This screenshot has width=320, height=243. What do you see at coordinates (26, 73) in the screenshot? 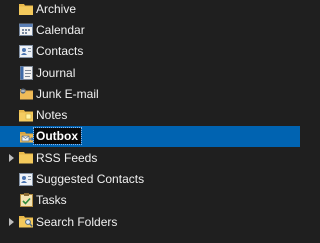
I see `journal-icon` at bounding box center [26, 73].